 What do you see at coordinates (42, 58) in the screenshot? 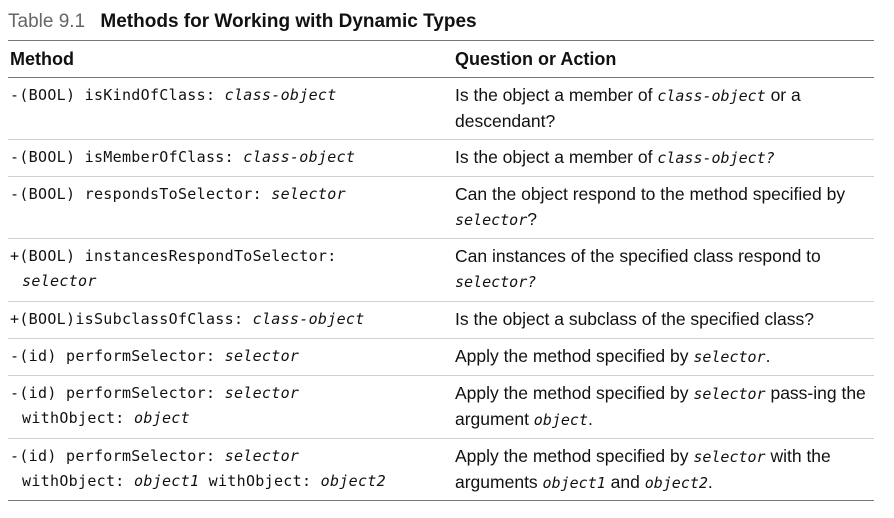
I see `header-method: Method` at bounding box center [42, 58].